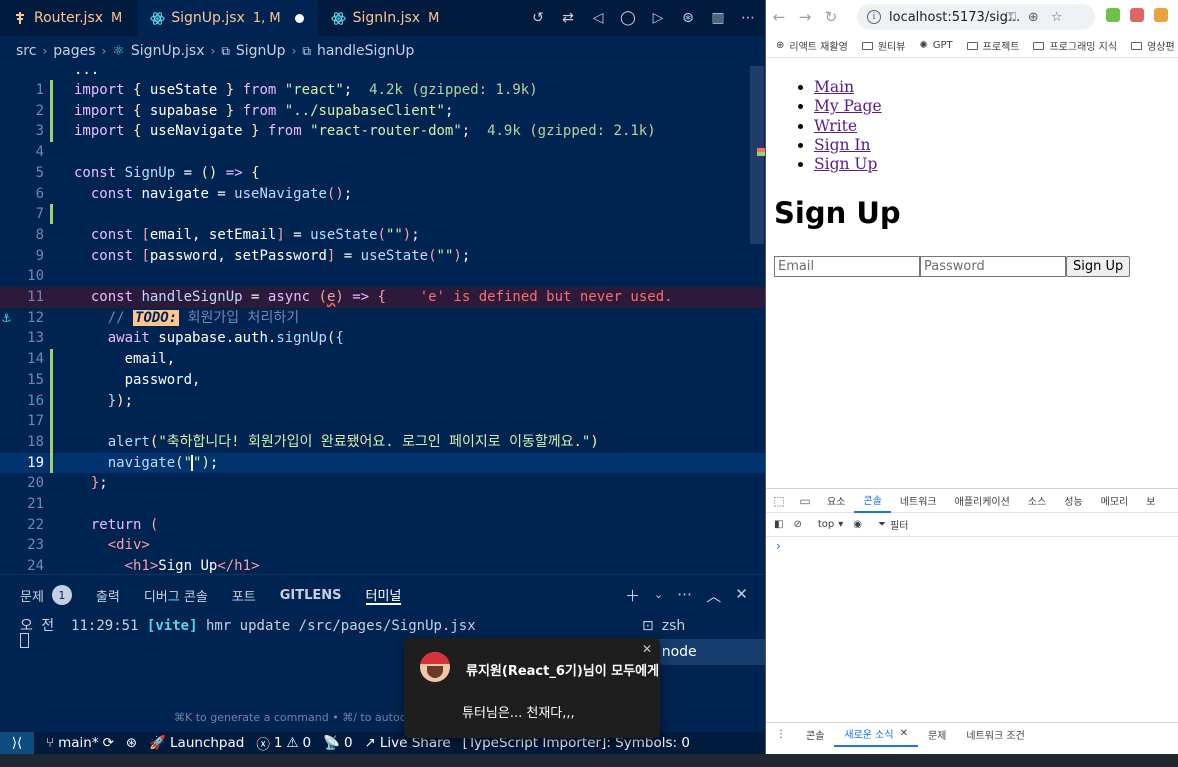 Image resolution: width=1178 pixels, height=767 pixels. What do you see at coordinates (244, 595) in the screenshot?
I see `tab-ports: 포트` at bounding box center [244, 595].